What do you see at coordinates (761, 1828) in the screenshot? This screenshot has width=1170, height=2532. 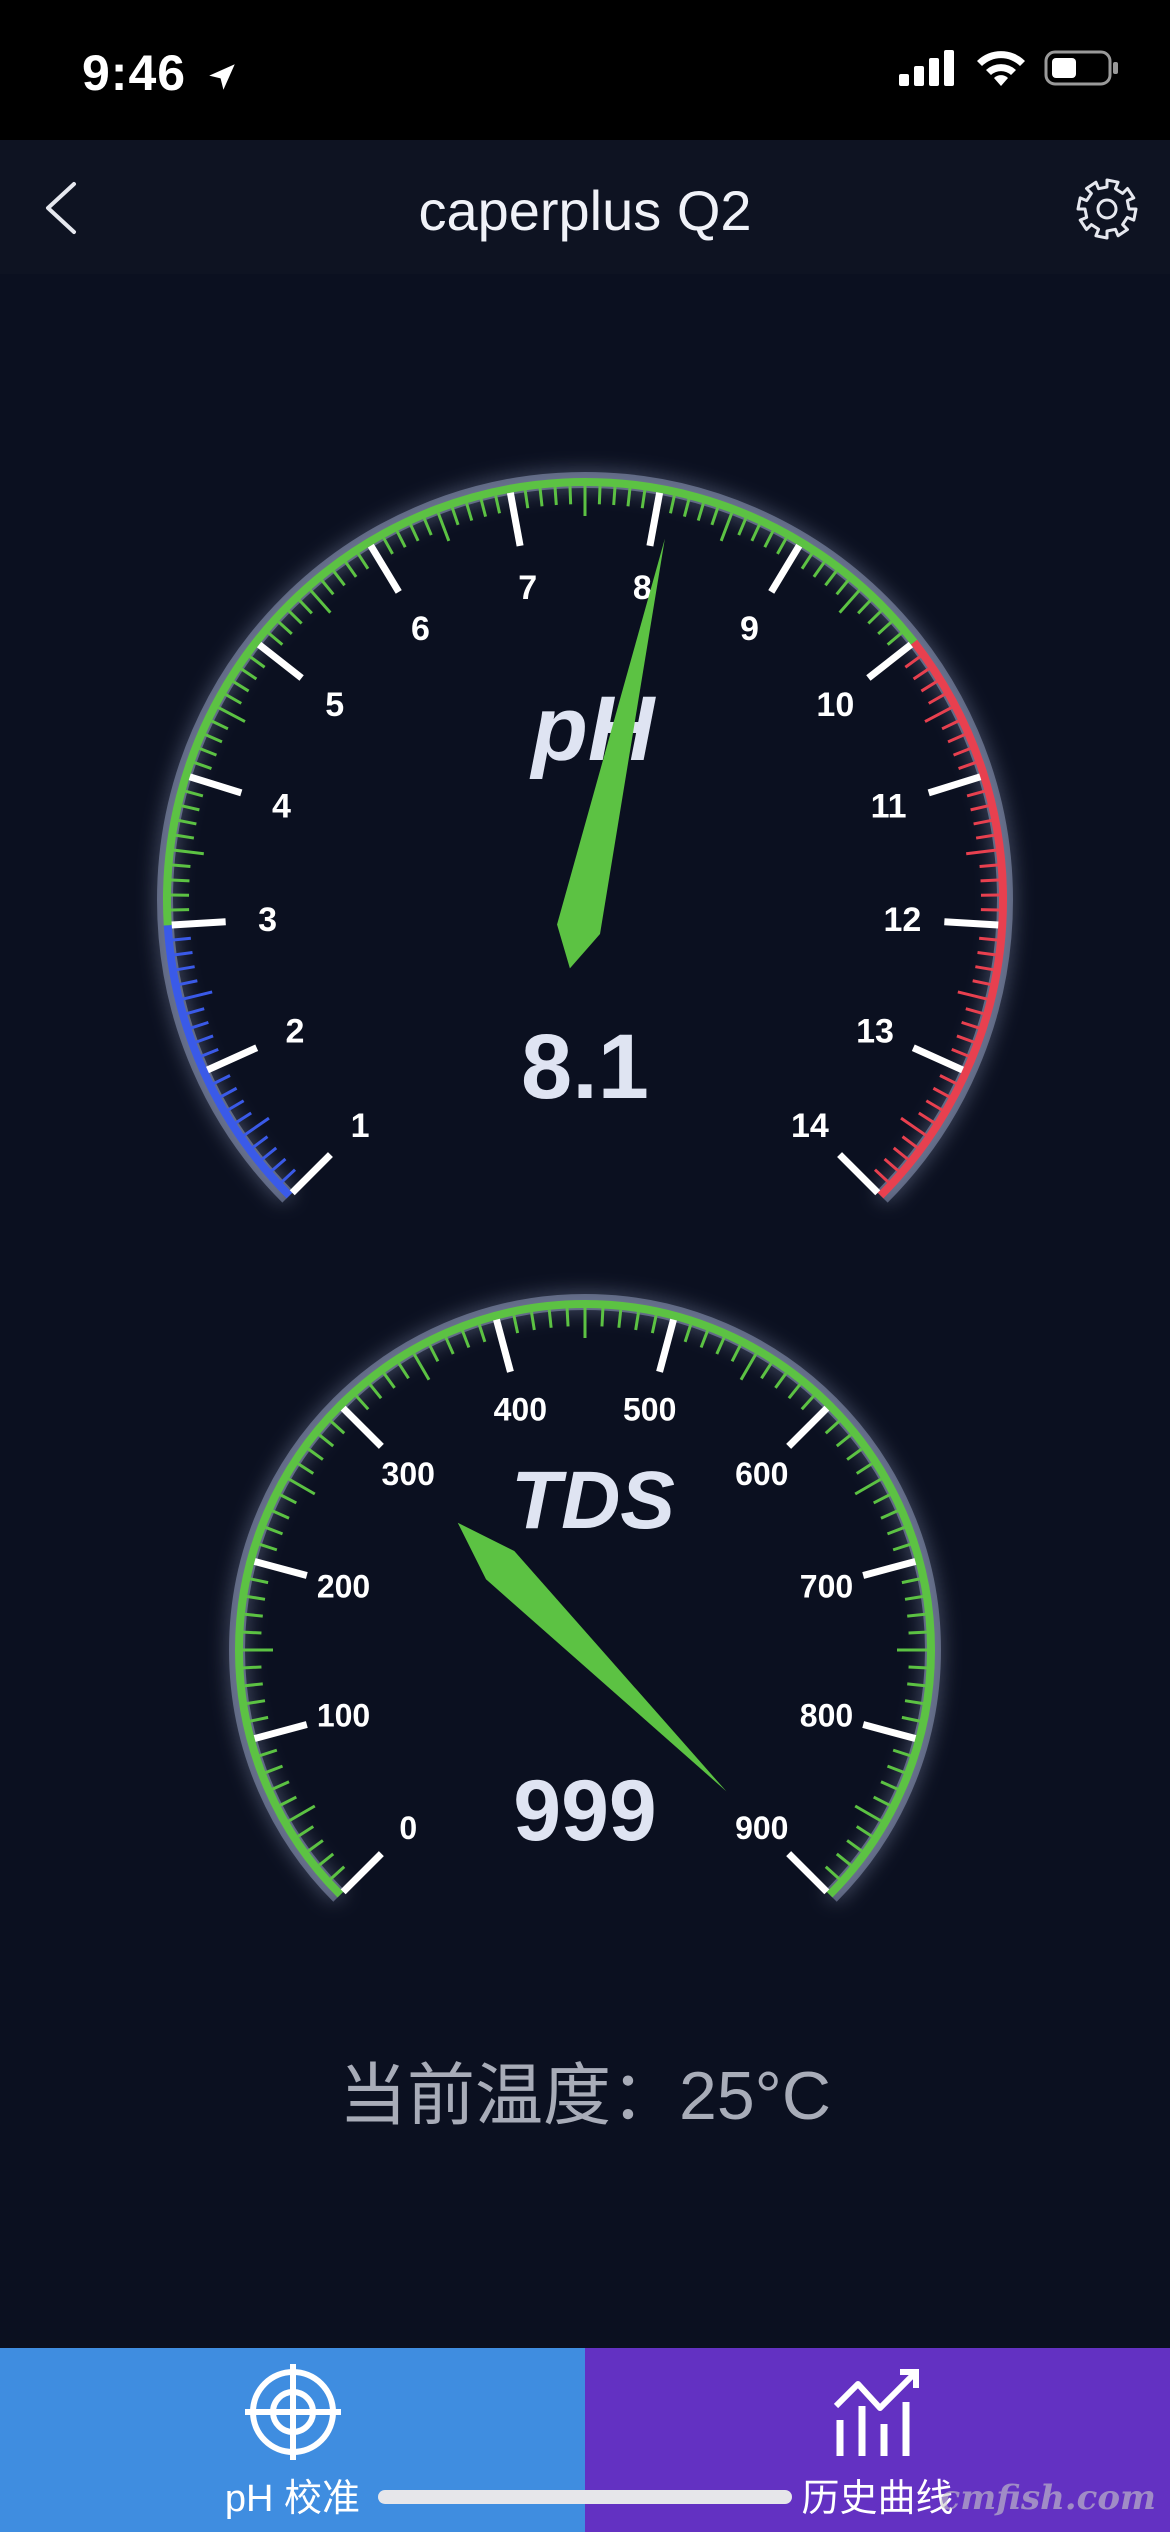 I see `tds-tick-label: 900` at bounding box center [761, 1828].